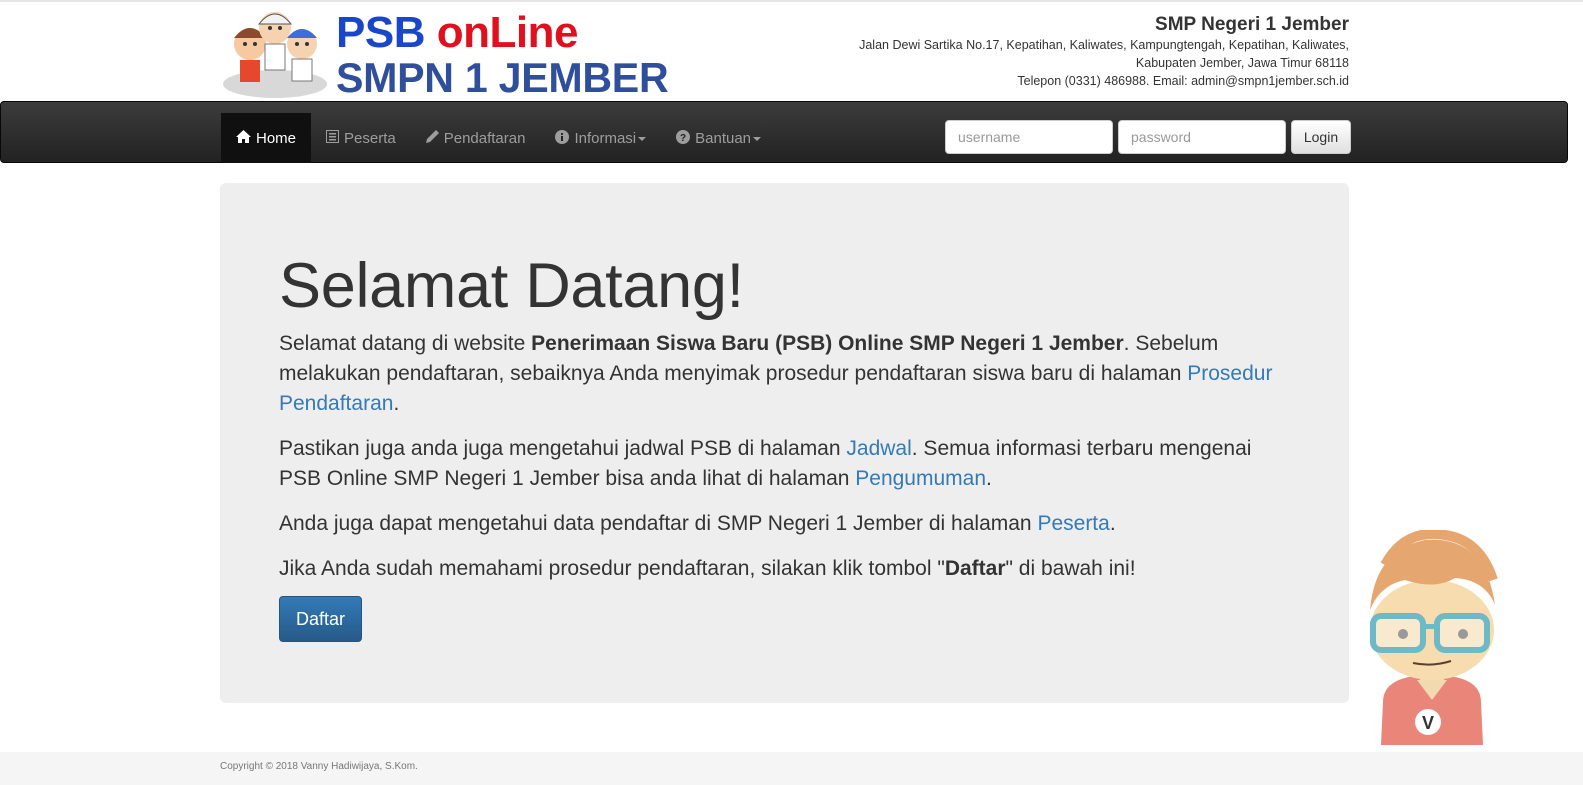 This screenshot has height=785, width=1583. I want to click on page-title: Selamat Datang!, so click(511, 286).